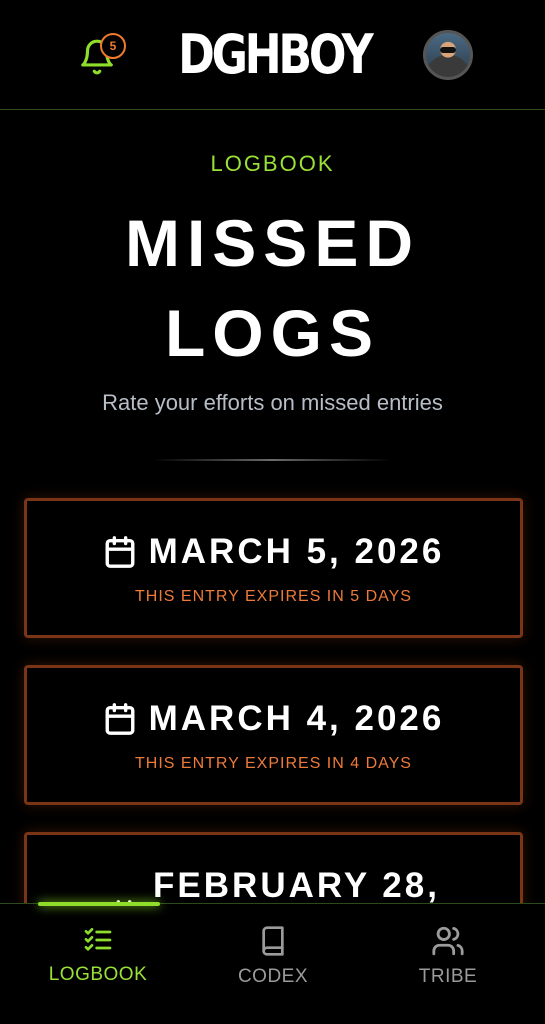 Image resolution: width=545 pixels, height=1024 pixels. Describe the element at coordinates (276, 54) in the screenshot. I see `brand-logo: DGHBOY` at that location.